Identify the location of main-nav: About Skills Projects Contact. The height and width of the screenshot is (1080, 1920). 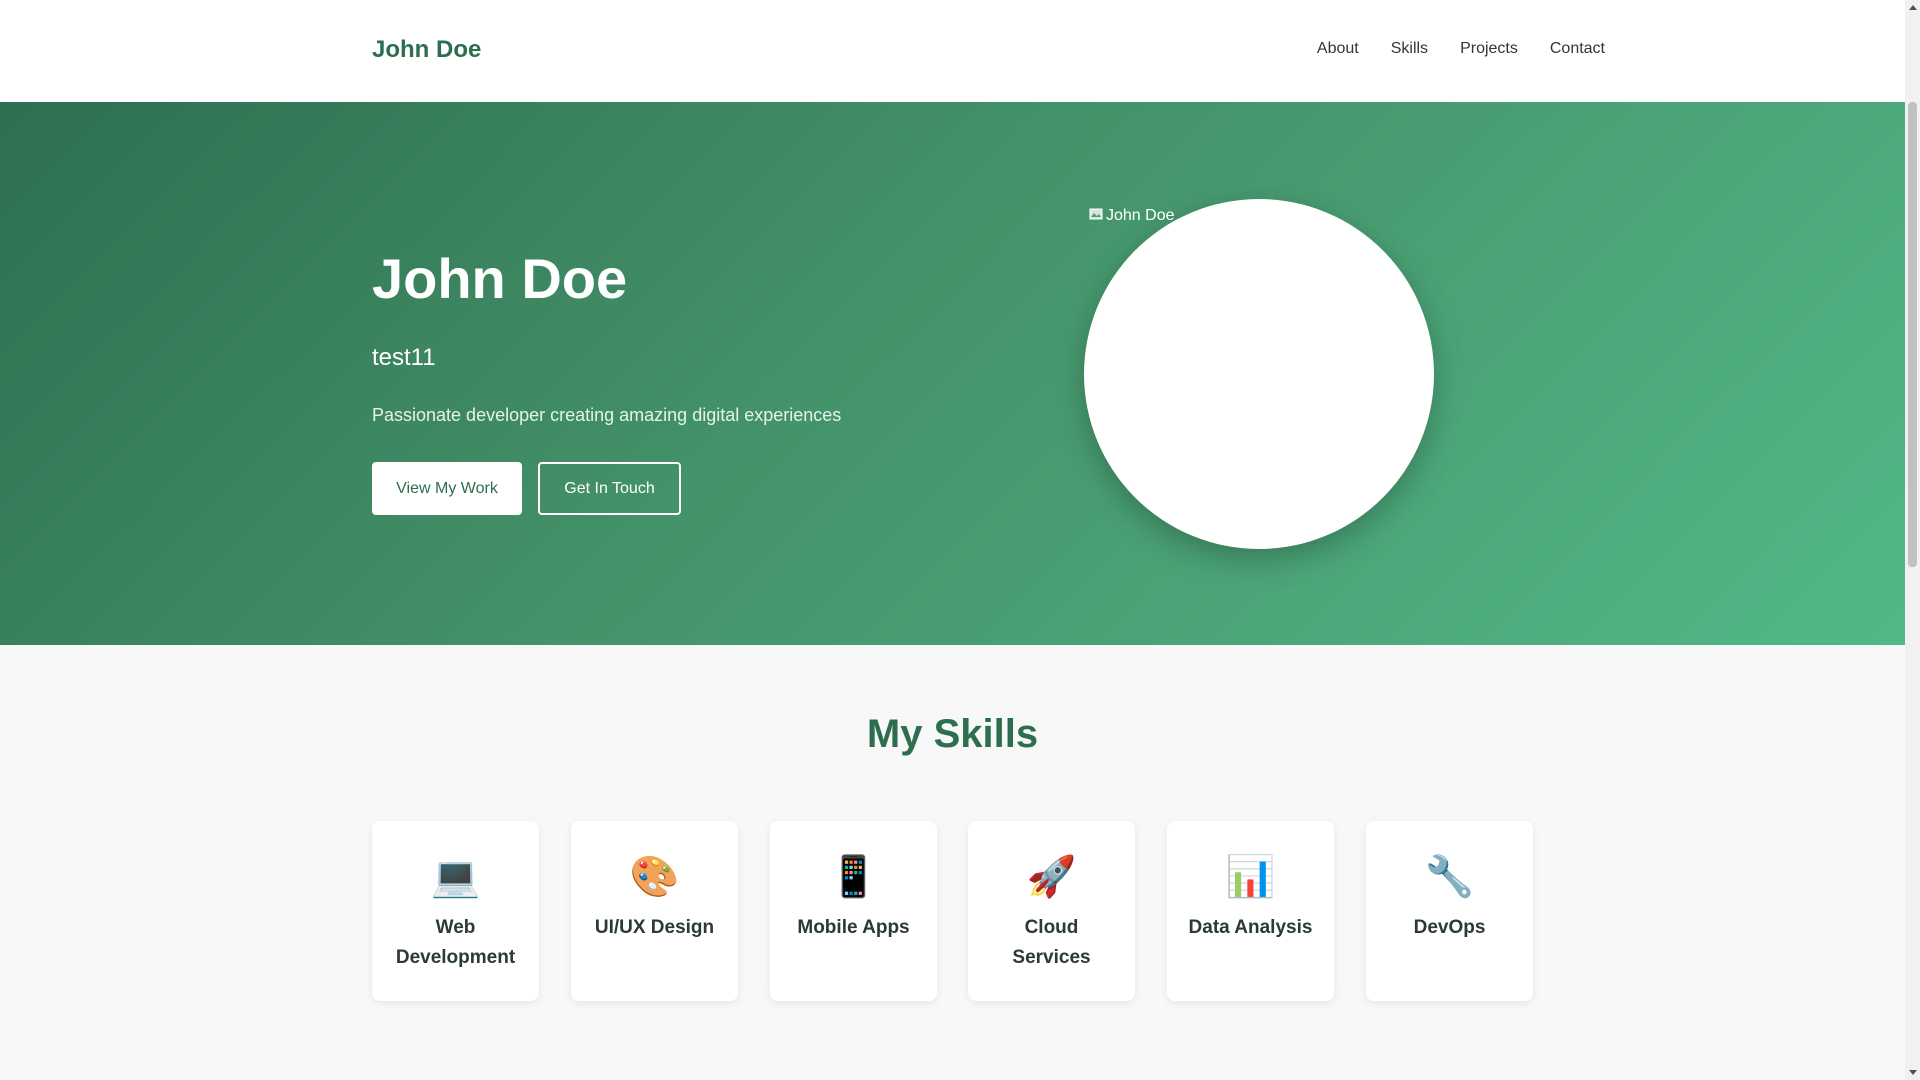
(1461, 49).